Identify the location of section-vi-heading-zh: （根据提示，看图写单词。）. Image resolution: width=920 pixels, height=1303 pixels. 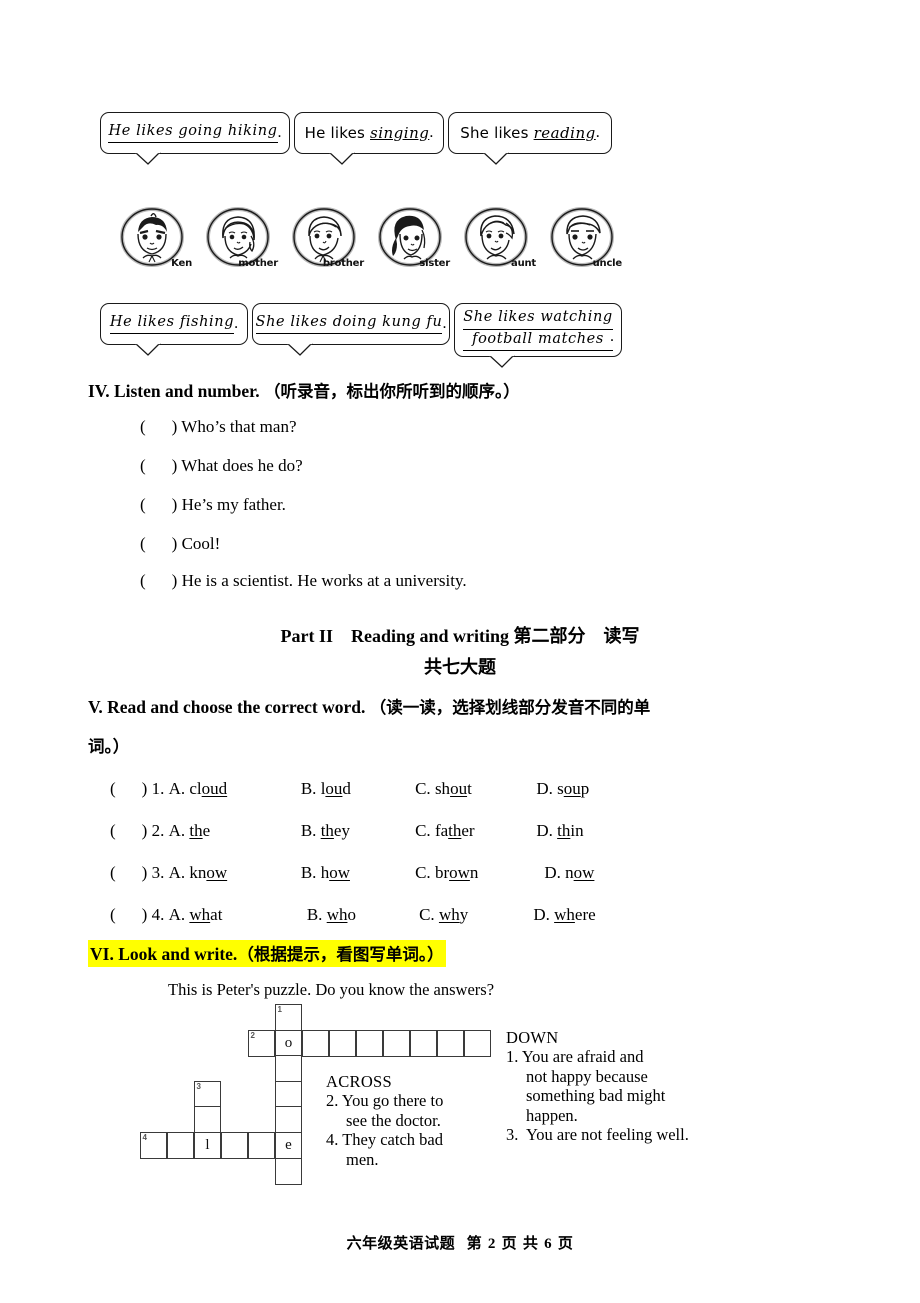
(340, 954).